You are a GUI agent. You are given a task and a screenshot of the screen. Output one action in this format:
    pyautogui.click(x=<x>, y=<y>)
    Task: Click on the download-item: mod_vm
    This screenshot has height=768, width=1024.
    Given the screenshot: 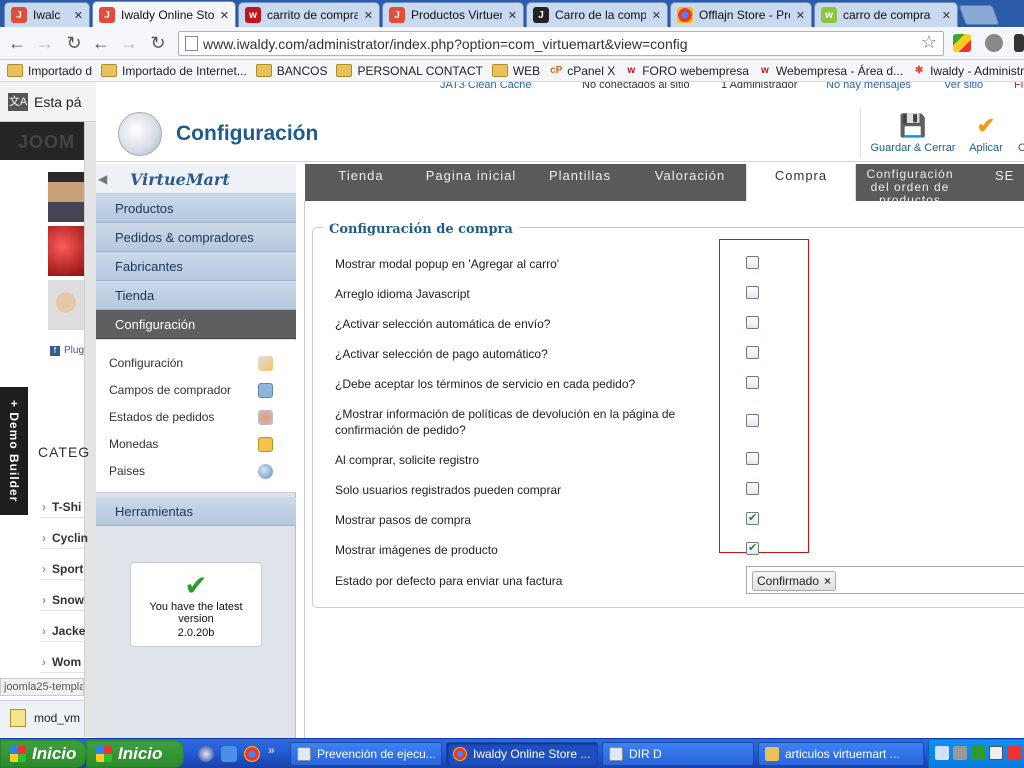 What is the action you would take?
    pyautogui.click(x=45, y=718)
    